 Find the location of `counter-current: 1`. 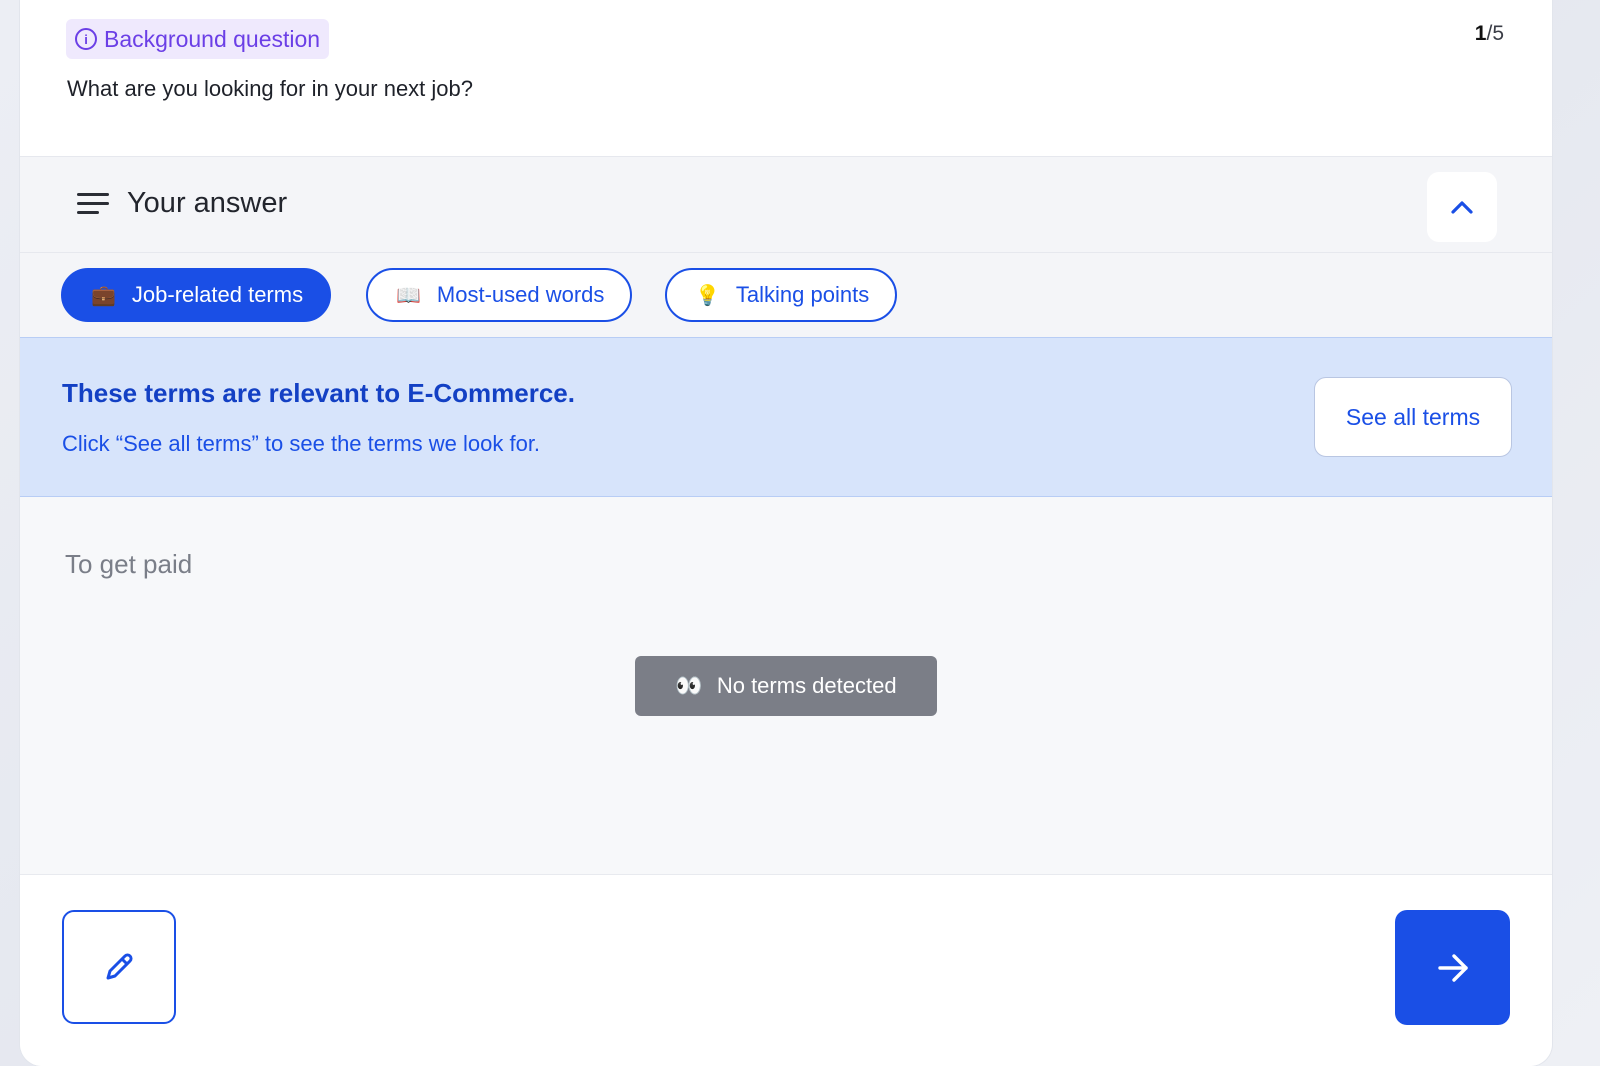

counter-current: 1 is located at coordinates (1480, 33).